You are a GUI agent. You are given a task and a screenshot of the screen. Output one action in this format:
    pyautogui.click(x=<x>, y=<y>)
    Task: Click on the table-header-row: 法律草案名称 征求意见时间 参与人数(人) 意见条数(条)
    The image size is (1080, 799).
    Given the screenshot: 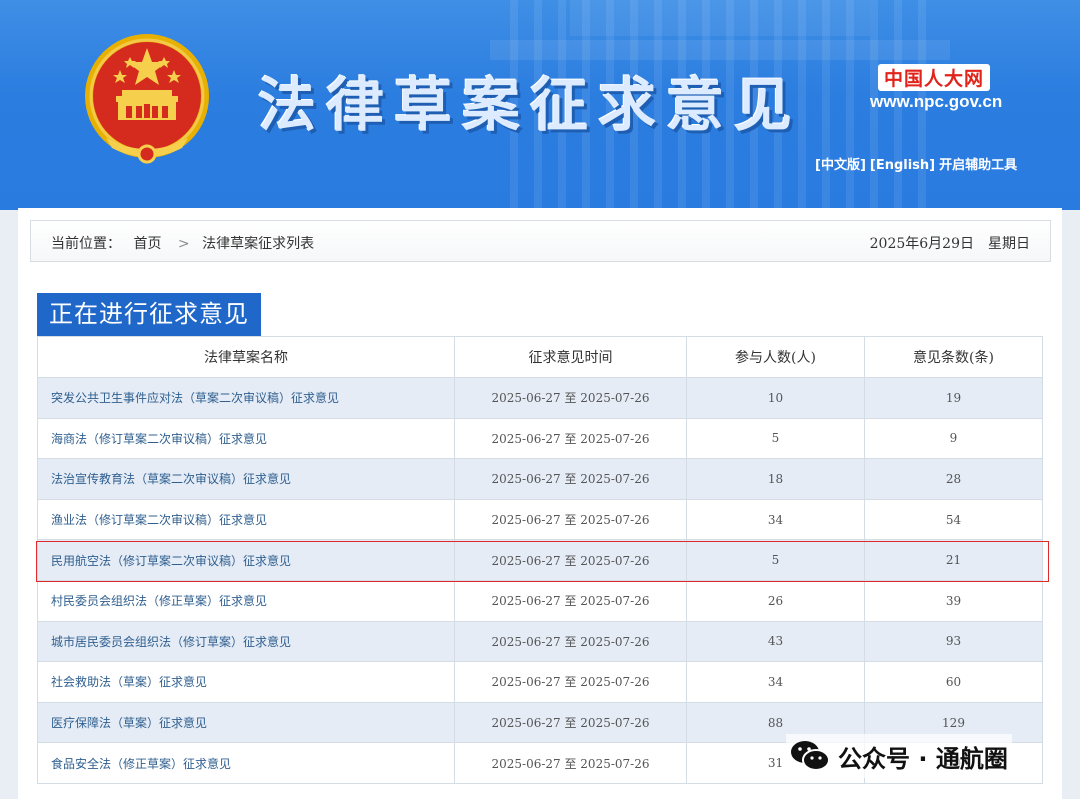 What is the action you would take?
    pyautogui.click(x=540, y=357)
    